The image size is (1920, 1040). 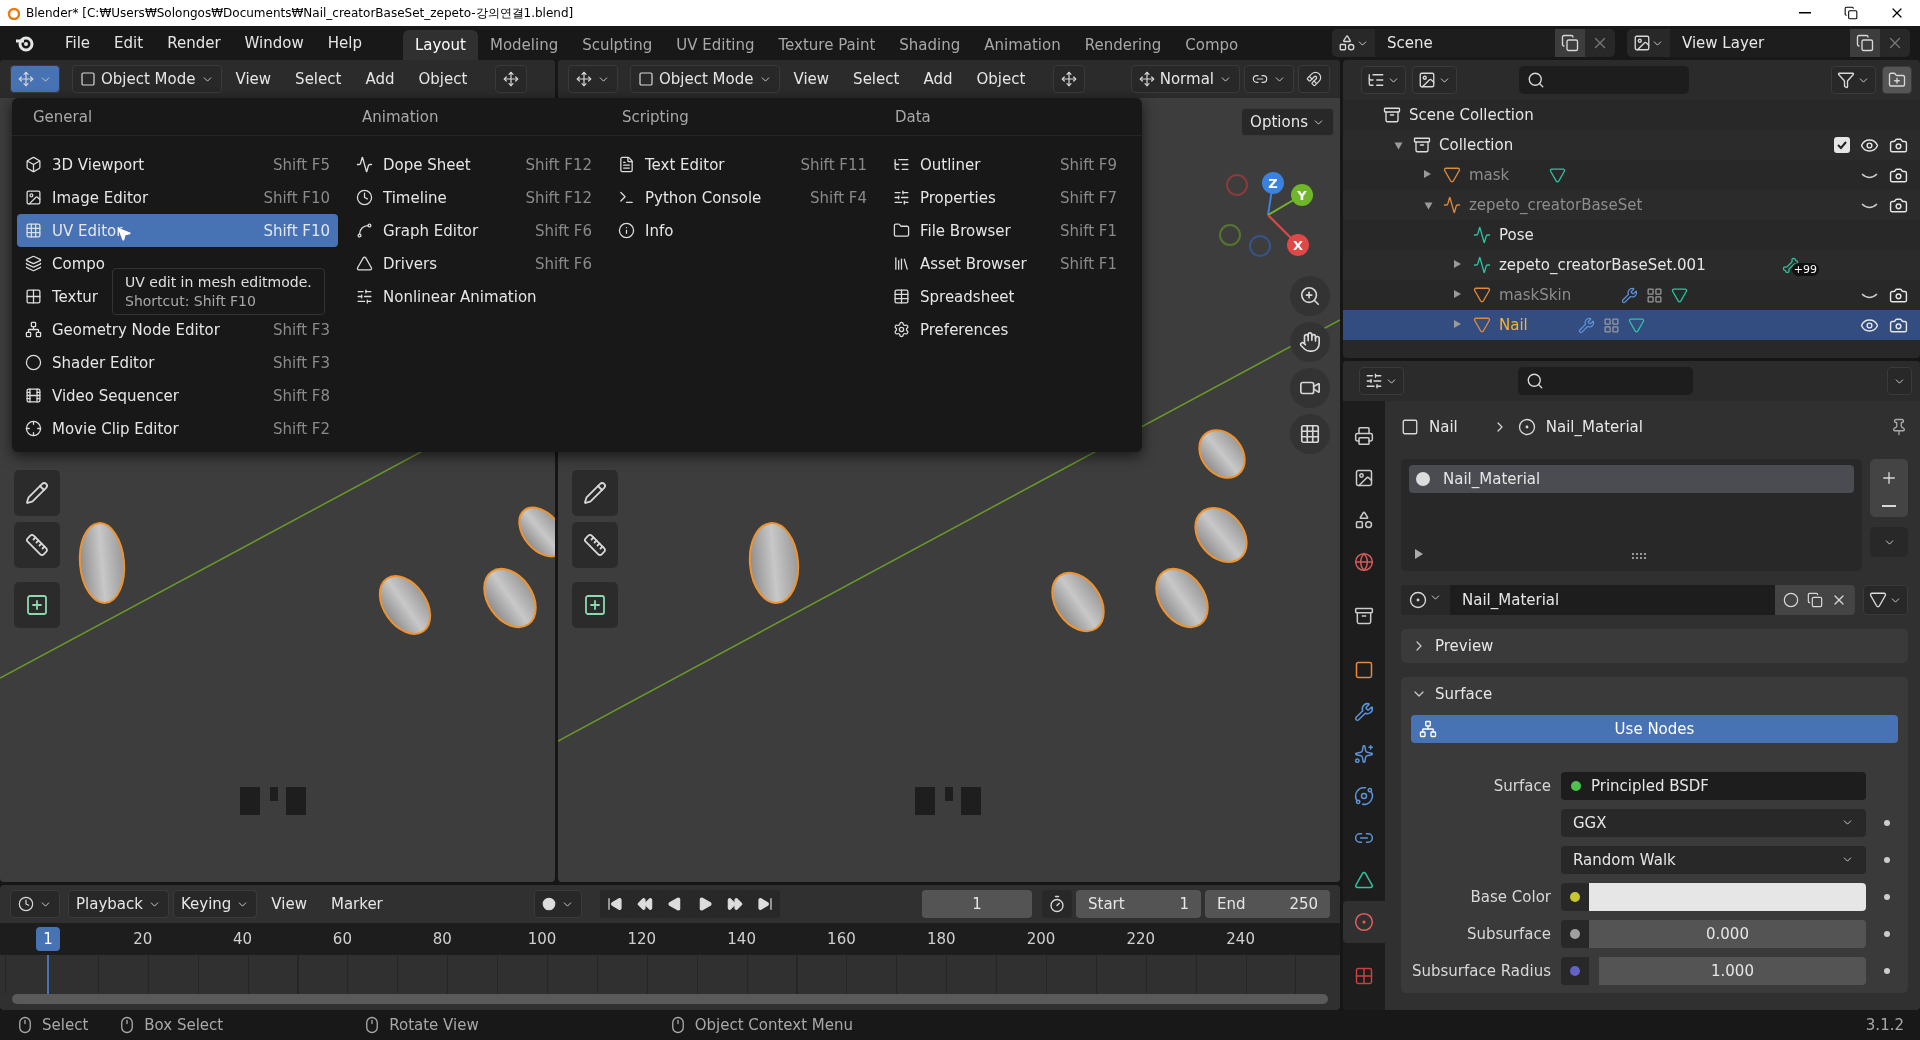 What do you see at coordinates (63, 116) in the screenshot?
I see `menu-heading: General` at bounding box center [63, 116].